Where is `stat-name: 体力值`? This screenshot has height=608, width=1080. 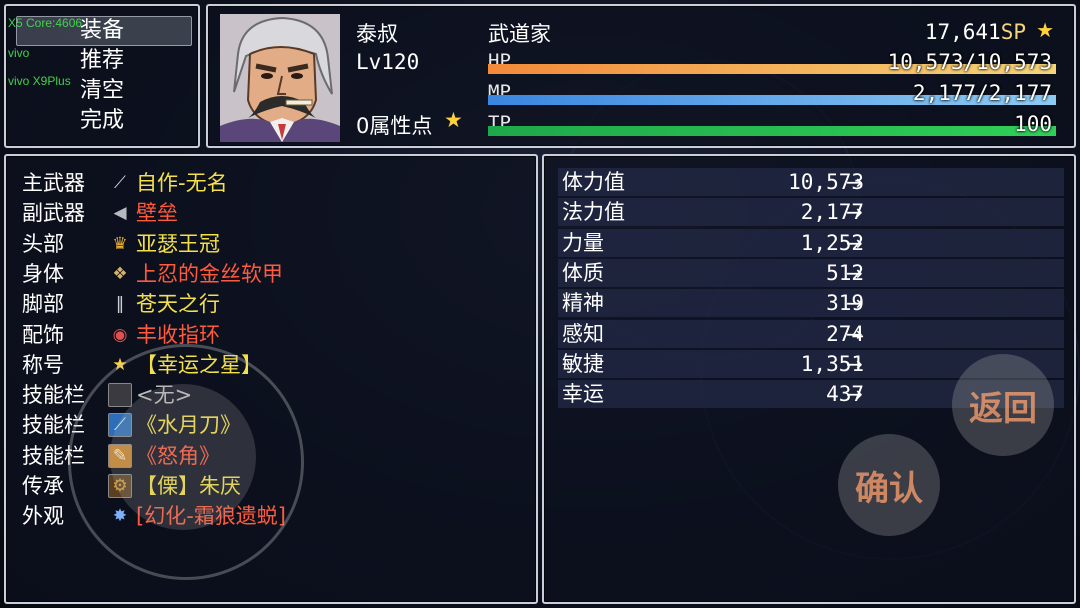
stat-name: 体力值 is located at coordinates (593, 182).